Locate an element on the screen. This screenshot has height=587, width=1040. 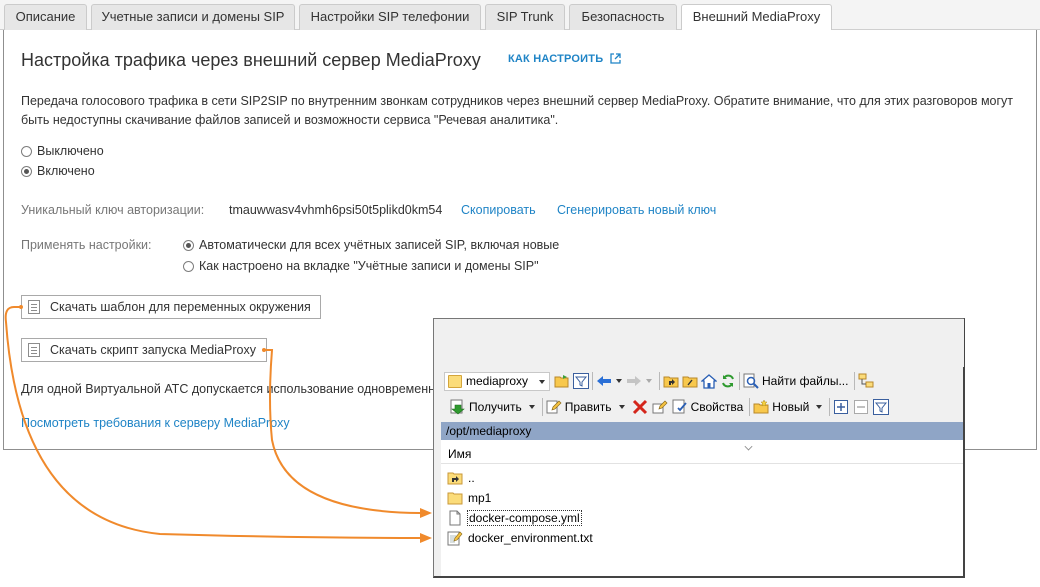
new-dropdown-icon is located at coordinates (819, 407).